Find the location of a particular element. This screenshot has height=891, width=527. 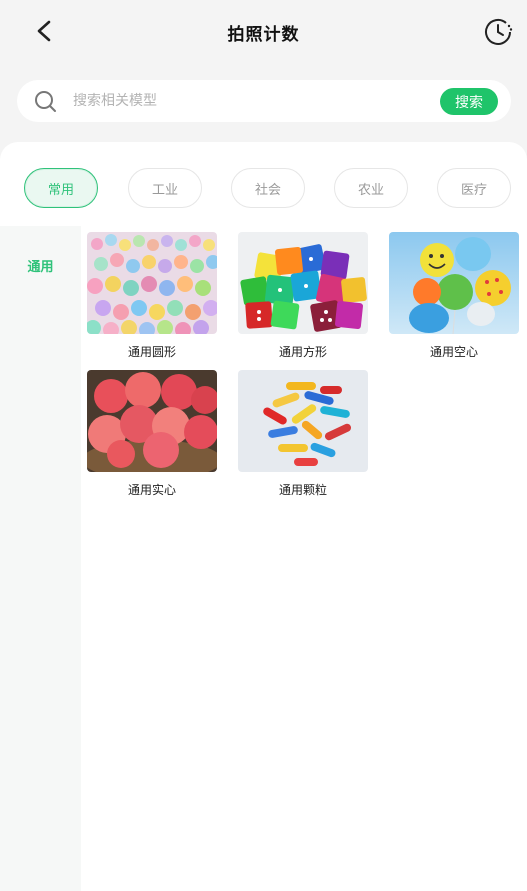

tab-society: 社会 is located at coordinates (268, 188).